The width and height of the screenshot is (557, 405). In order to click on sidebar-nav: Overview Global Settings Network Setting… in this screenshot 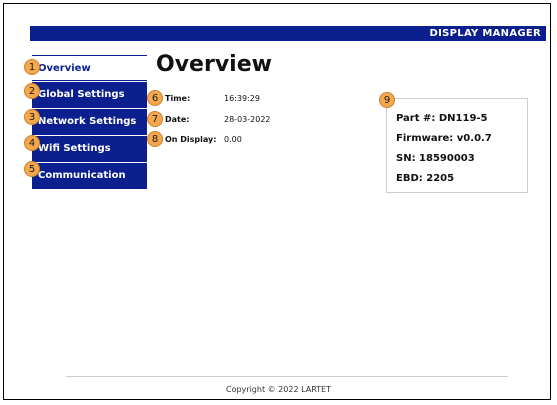, I will do `click(89, 122)`.